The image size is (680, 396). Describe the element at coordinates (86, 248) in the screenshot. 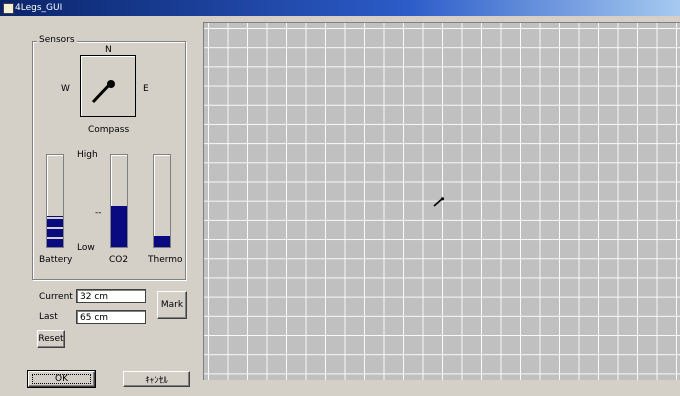

I see `scale-low-label: Low` at that location.